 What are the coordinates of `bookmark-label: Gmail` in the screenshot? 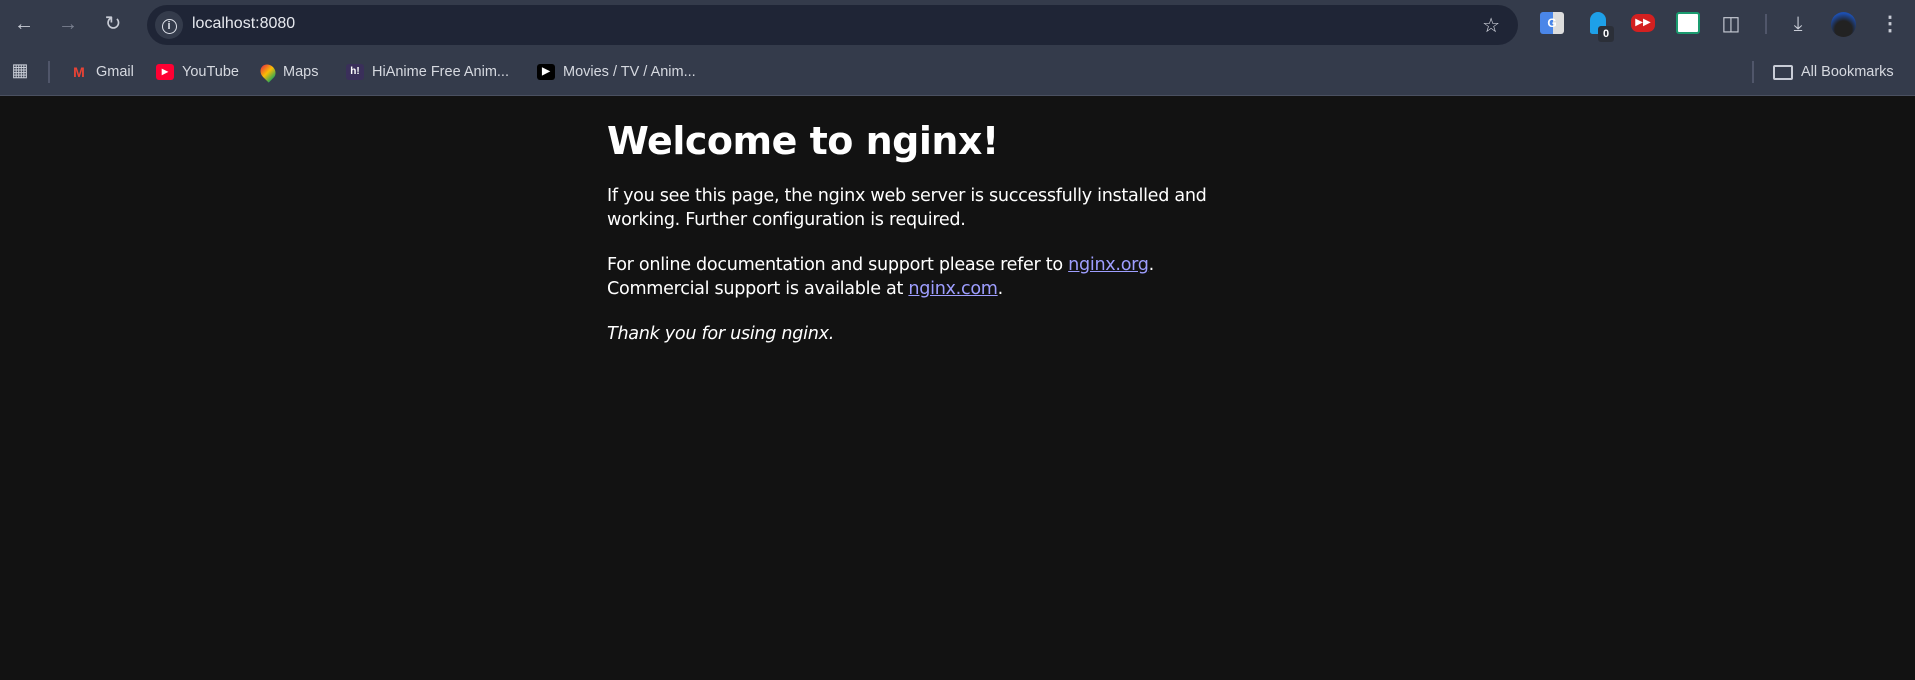 It's located at (115, 72).